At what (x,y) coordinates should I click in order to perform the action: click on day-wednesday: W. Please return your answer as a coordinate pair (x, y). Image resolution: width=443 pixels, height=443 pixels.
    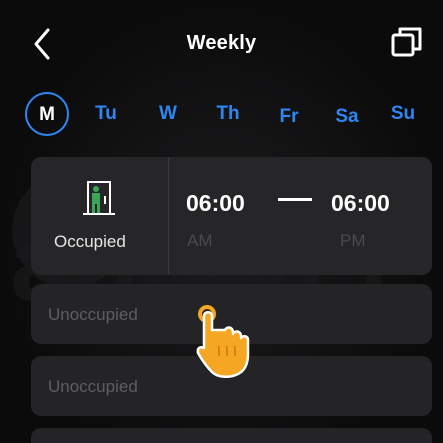
    Looking at the image, I should click on (168, 114).